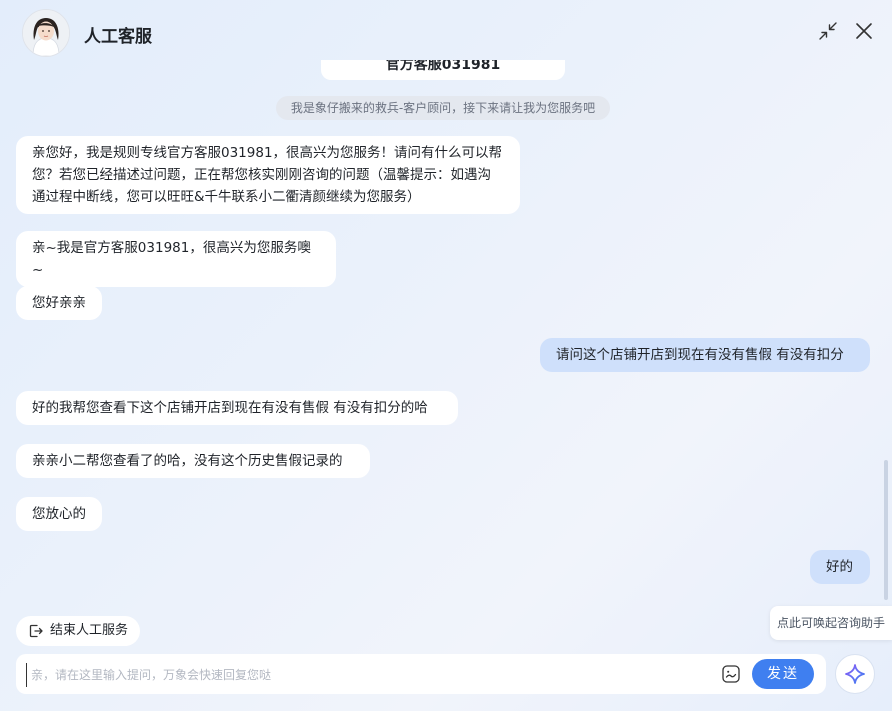  Describe the element at coordinates (46, 33) in the screenshot. I see `agent-avatar` at that location.